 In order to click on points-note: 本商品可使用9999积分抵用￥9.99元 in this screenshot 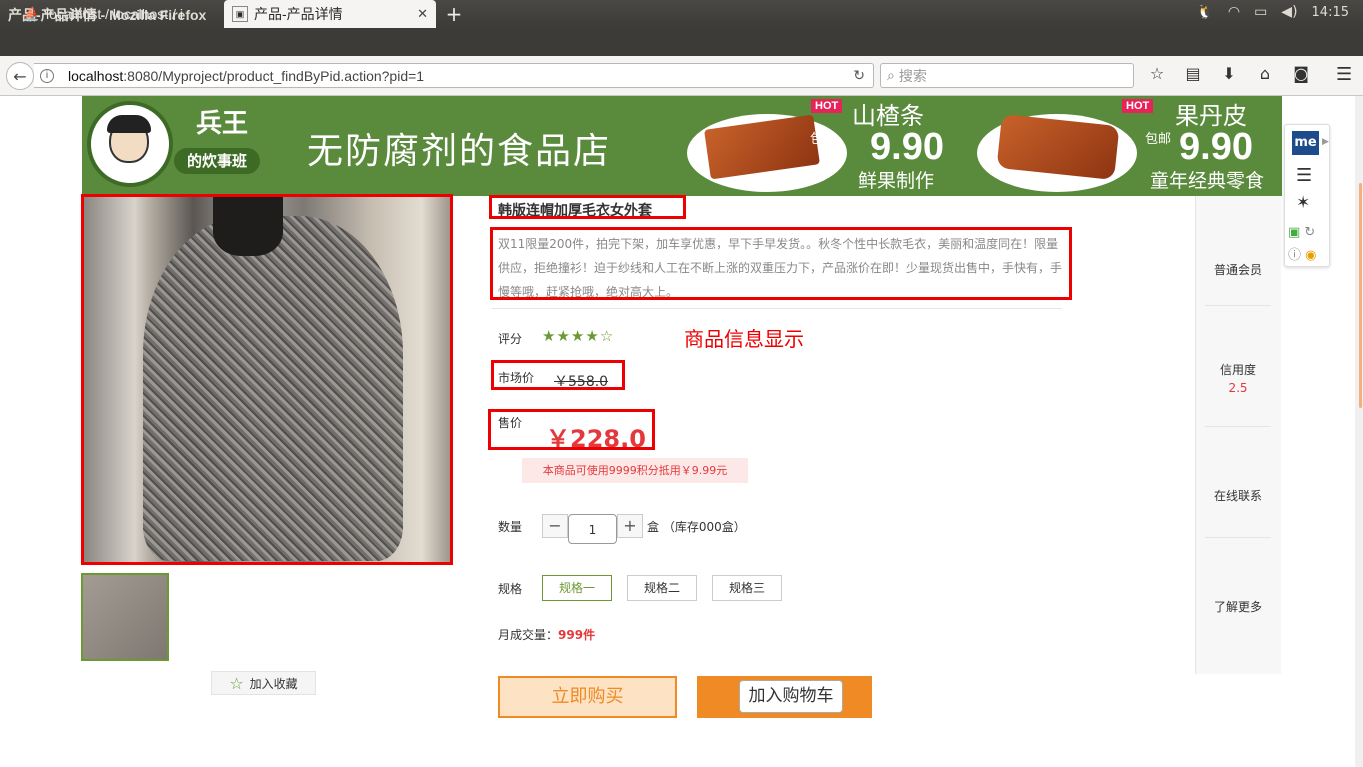, I will do `click(635, 470)`.